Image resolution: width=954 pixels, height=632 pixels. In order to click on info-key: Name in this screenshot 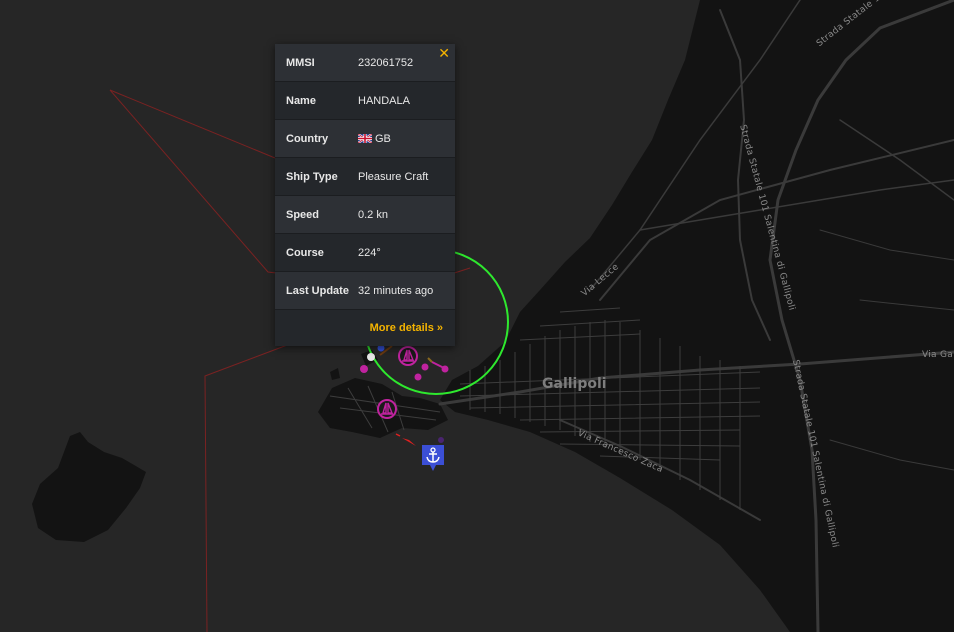, I will do `click(301, 100)`.